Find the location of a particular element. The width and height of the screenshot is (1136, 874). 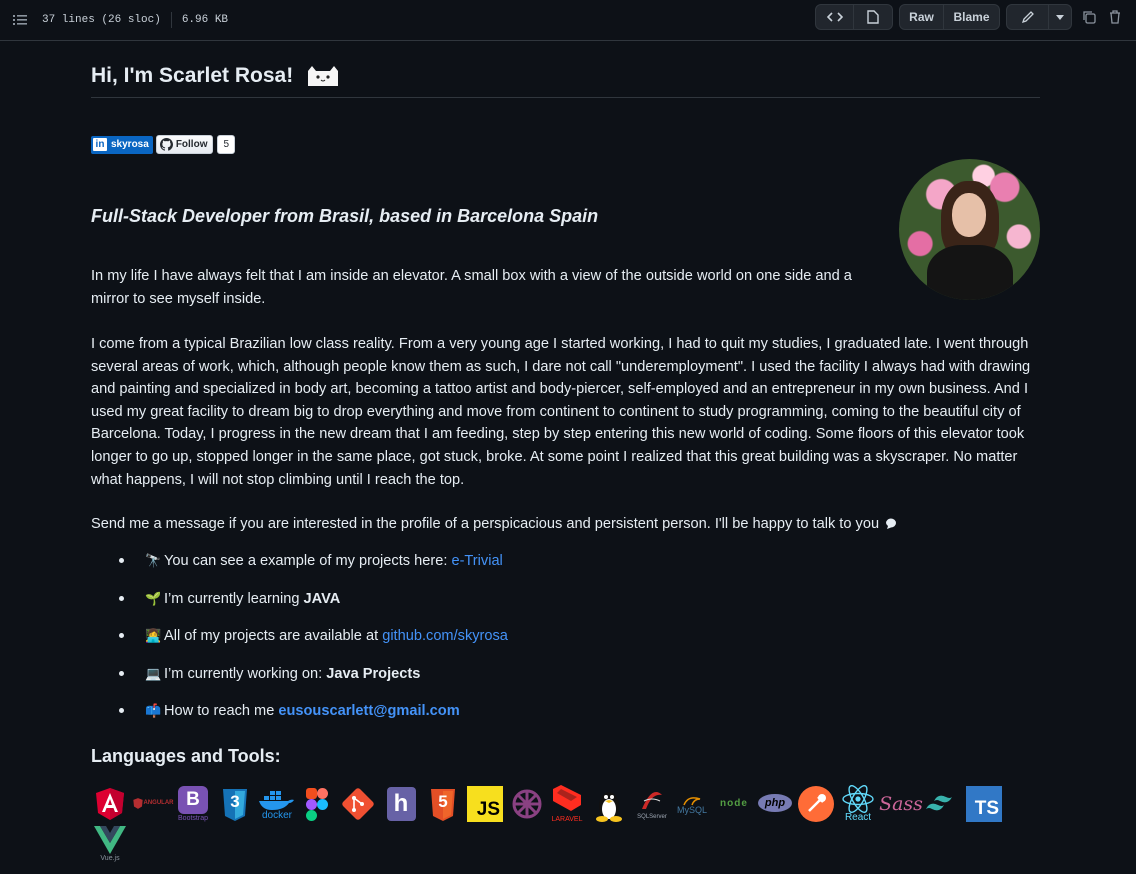

copy-button is located at coordinates (1089, 17).